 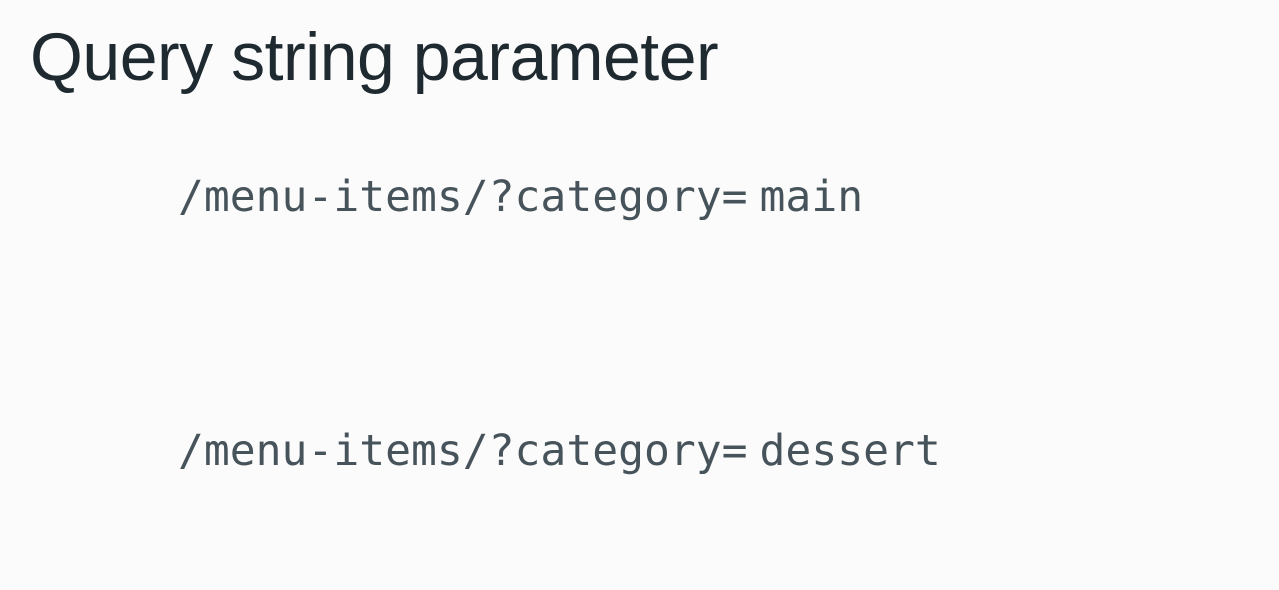 I want to click on query-example-dessert: /menu-items/?category= dessert, so click(x=559, y=452).